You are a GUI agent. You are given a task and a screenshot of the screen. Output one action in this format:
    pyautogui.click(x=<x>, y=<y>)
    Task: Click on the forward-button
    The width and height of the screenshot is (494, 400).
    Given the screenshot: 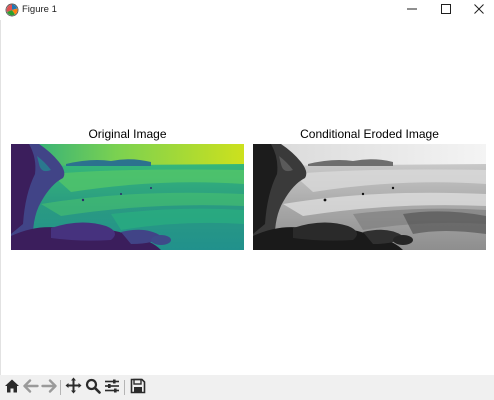 What is the action you would take?
    pyautogui.click(x=49, y=388)
    